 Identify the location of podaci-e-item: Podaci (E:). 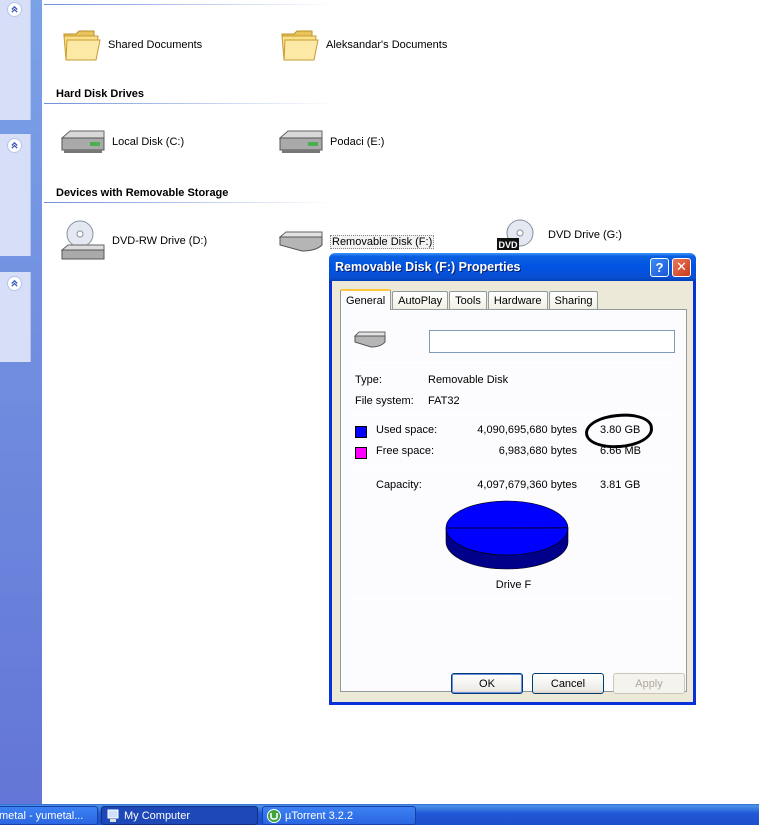
(330, 142).